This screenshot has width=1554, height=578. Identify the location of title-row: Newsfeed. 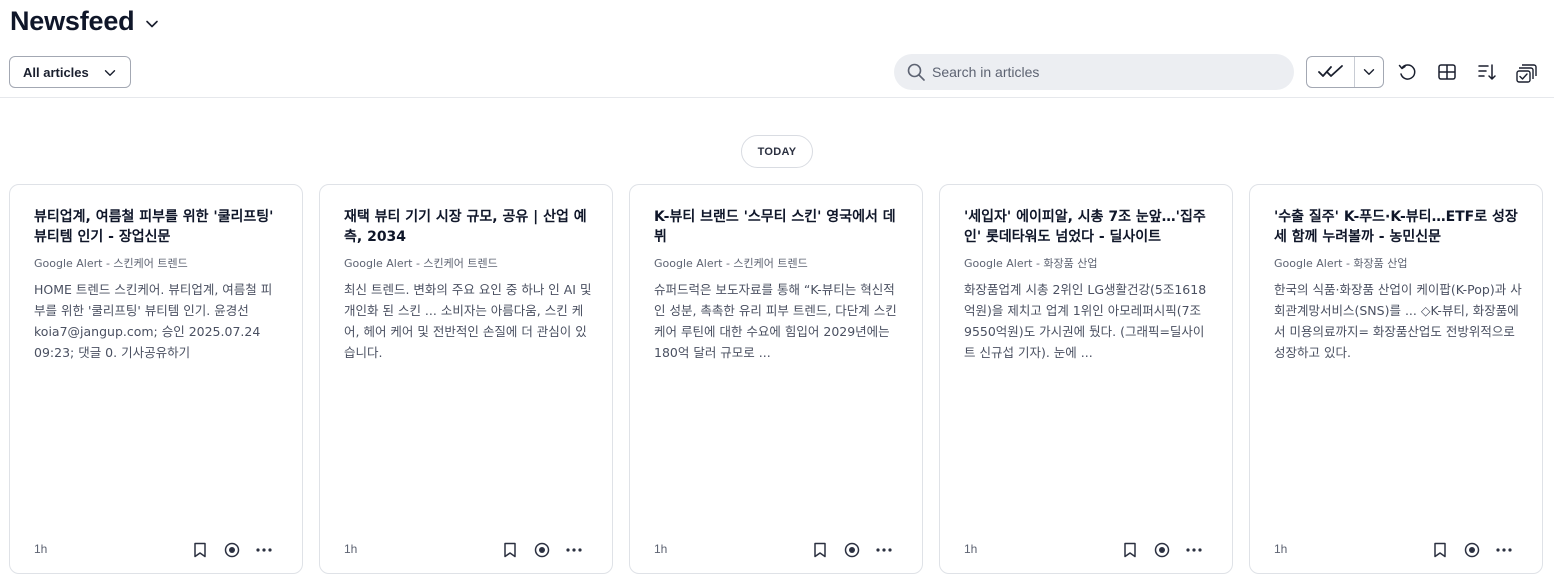
(85, 21).